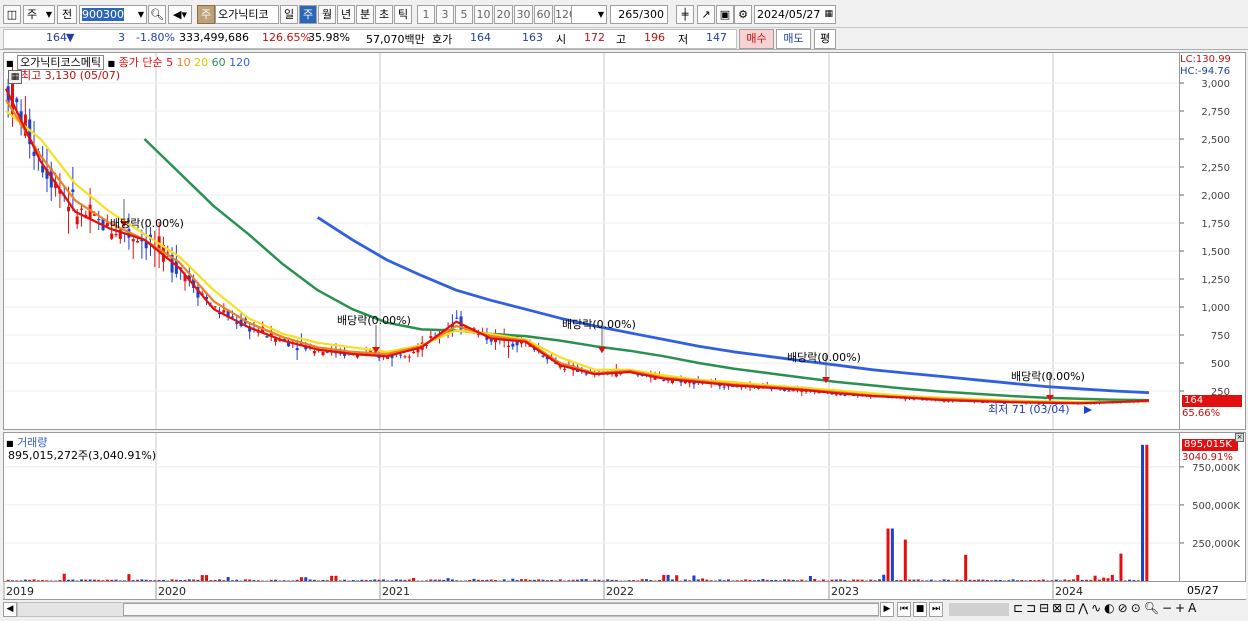  Describe the element at coordinates (936, 609) in the screenshot. I see `fast-forward-icon: ⏭` at that location.